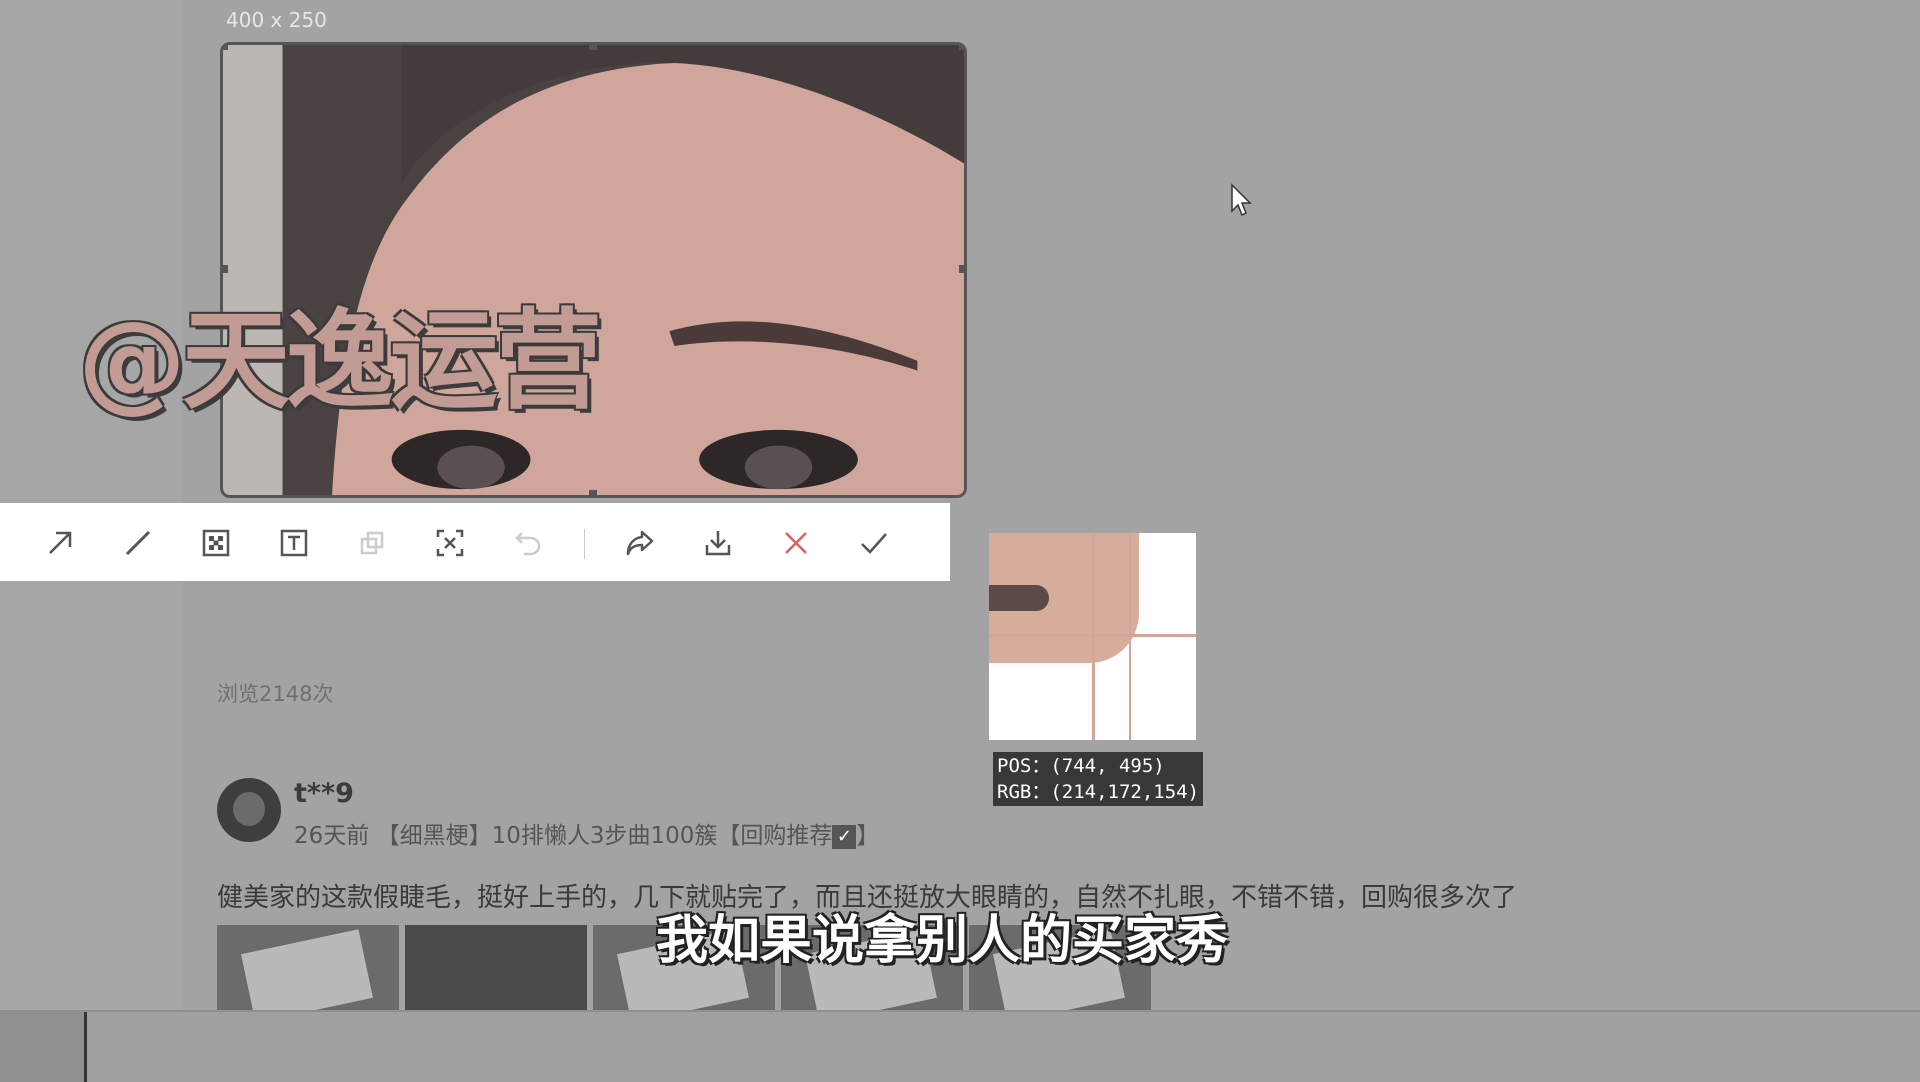 The width and height of the screenshot is (1920, 1082). Describe the element at coordinates (249, 810) in the screenshot. I see `avatar` at that location.